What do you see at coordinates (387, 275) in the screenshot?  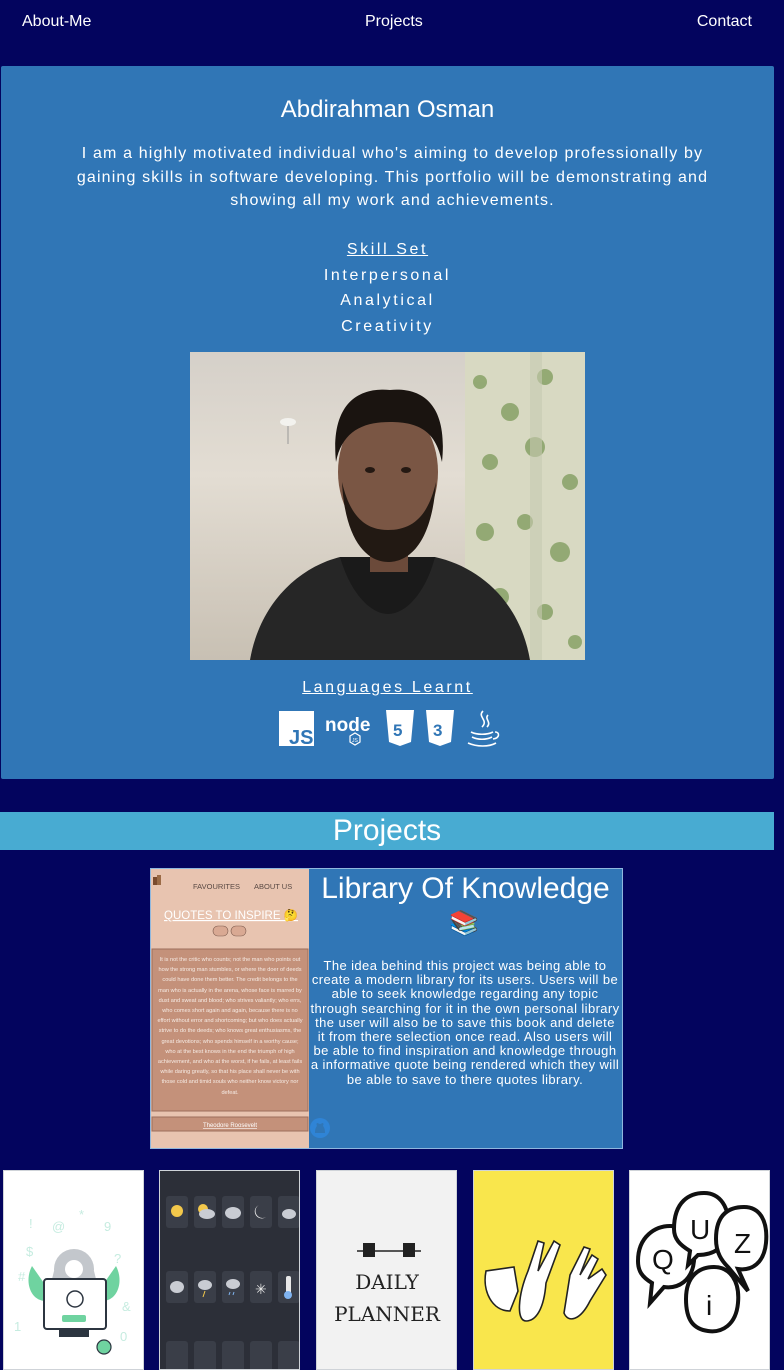 I see `skill-item: Interpersonal` at bounding box center [387, 275].